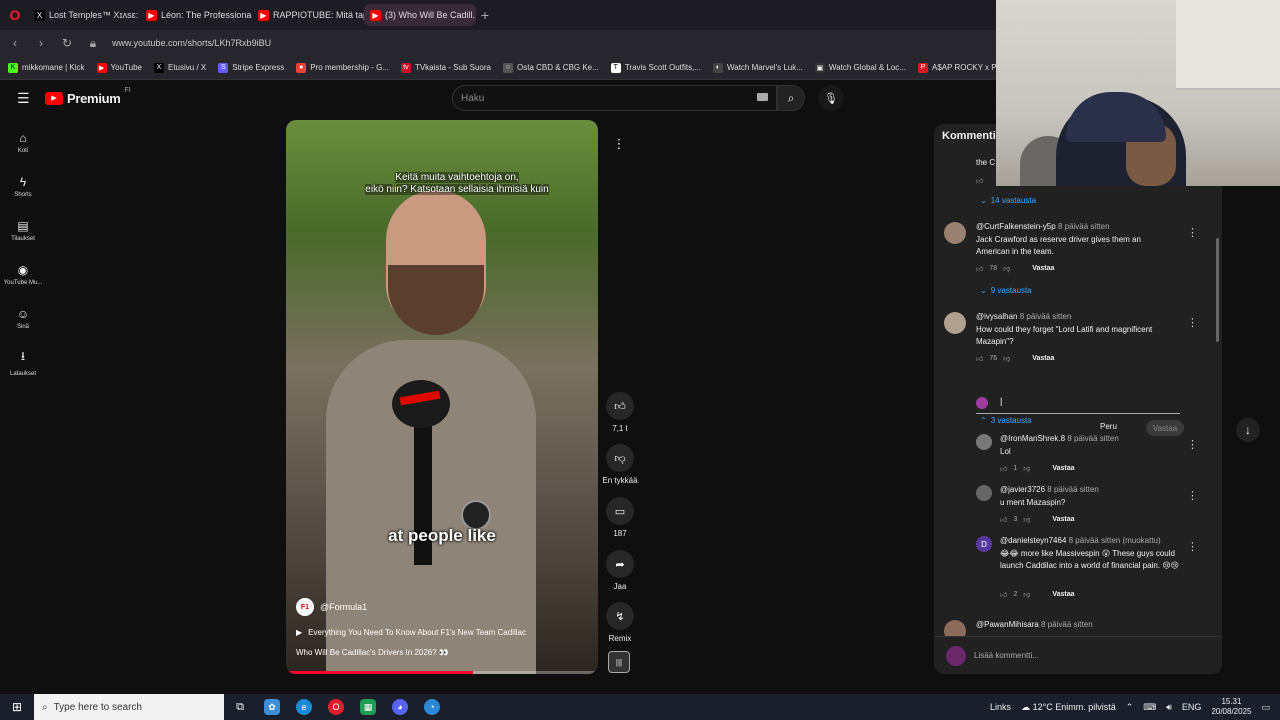  What do you see at coordinates (1149, 707) in the screenshot?
I see `network-icon: ⌨︎` at bounding box center [1149, 707].